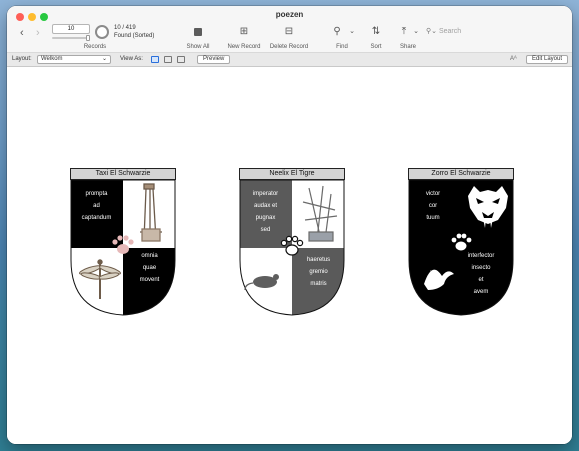 This screenshot has width=579, height=451. I want to click on crest-motto-line: cor, so click(433, 206).